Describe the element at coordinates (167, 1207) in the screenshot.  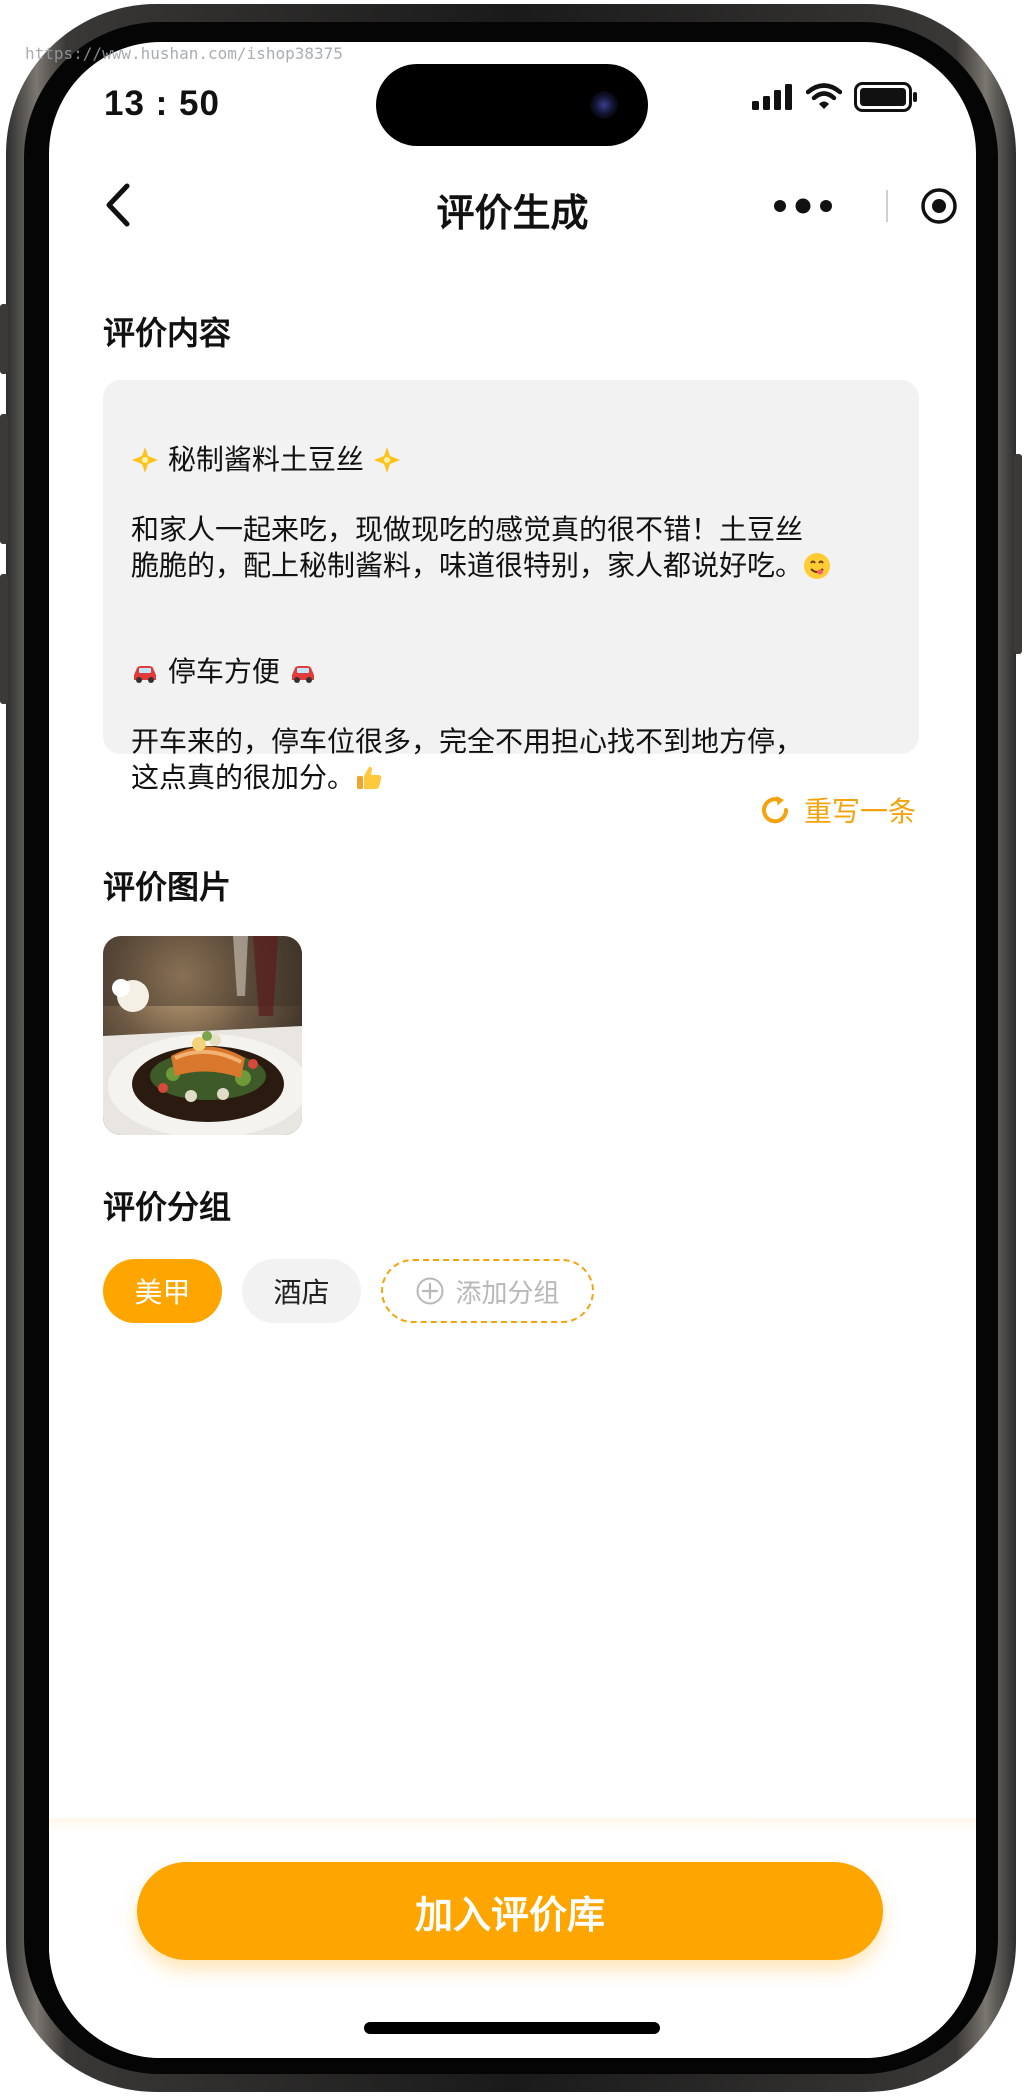
I see `review-group-title: 评价分组` at that location.